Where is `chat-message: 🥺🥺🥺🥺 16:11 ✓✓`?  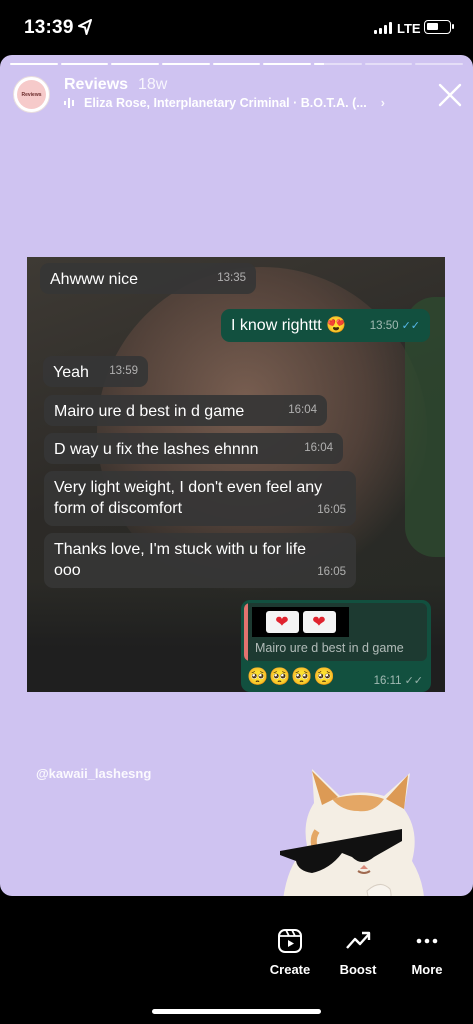
chat-message: 🥺🥺🥺🥺 16:11 ✓✓ is located at coordinates (337, 678).